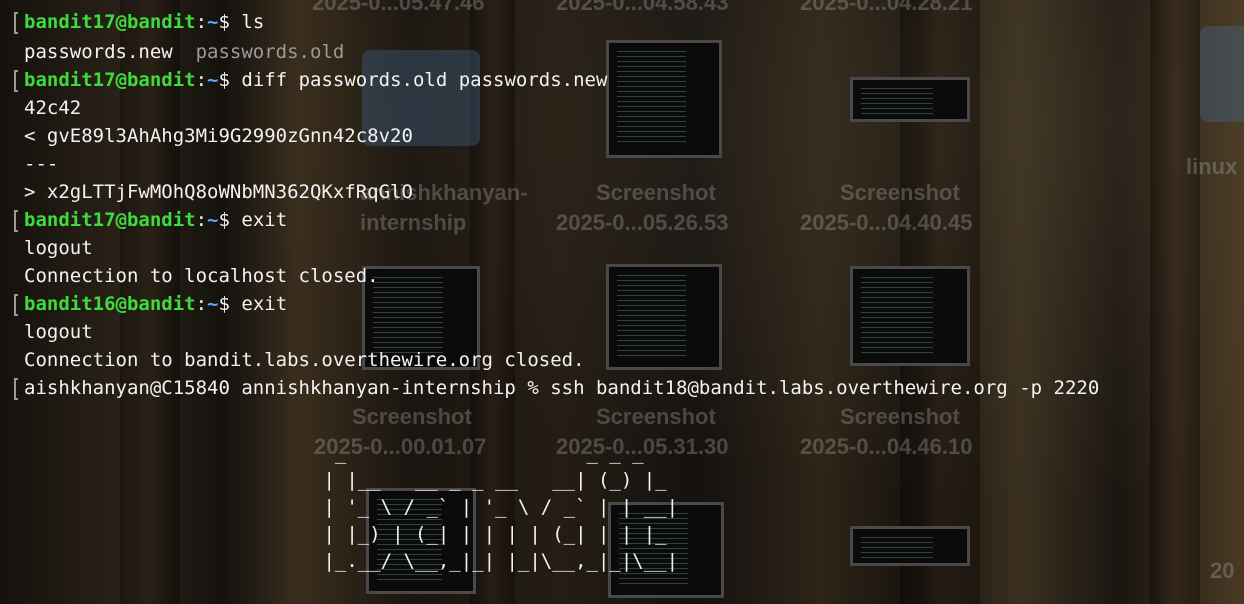 Image resolution: width=1244 pixels, height=604 pixels. I want to click on file-name: passwords.new, so click(98, 52).